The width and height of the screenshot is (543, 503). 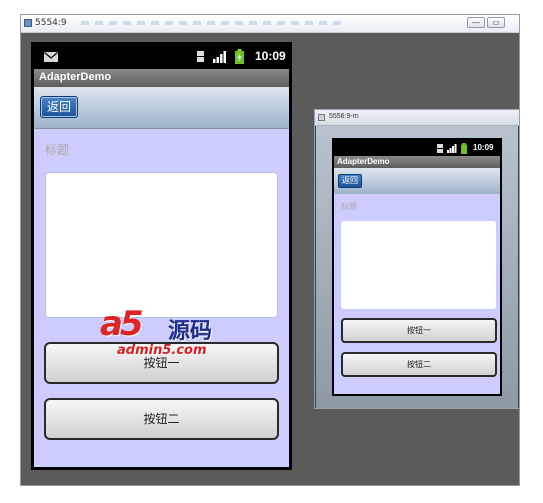 What do you see at coordinates (417, 118) in the screenshot?
I see `second-window-titlebar: 5556:9-m` at bounding box center [417, 118].